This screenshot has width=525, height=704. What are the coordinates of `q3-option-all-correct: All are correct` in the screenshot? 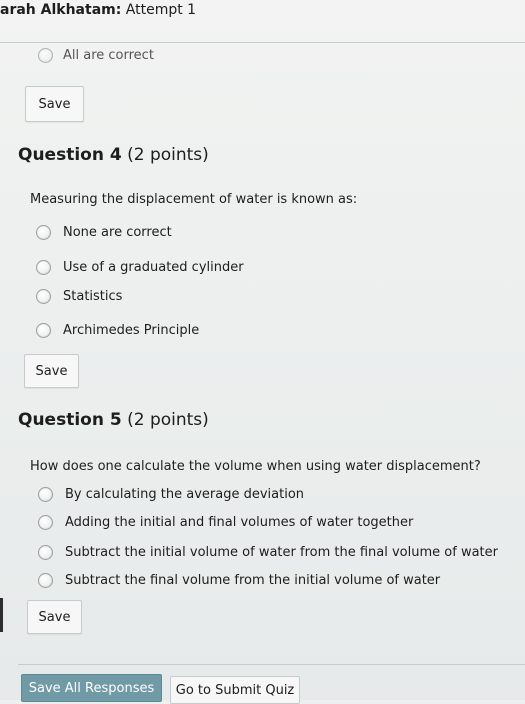 It's located at (96, 55).